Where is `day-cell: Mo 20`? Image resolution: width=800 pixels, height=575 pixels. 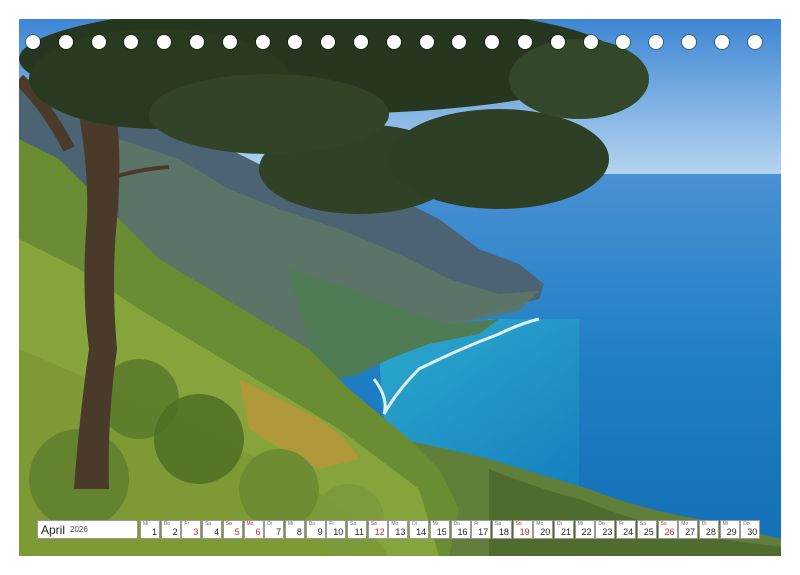 day-cell: Mo 20 is located at coordinates (543, 529).